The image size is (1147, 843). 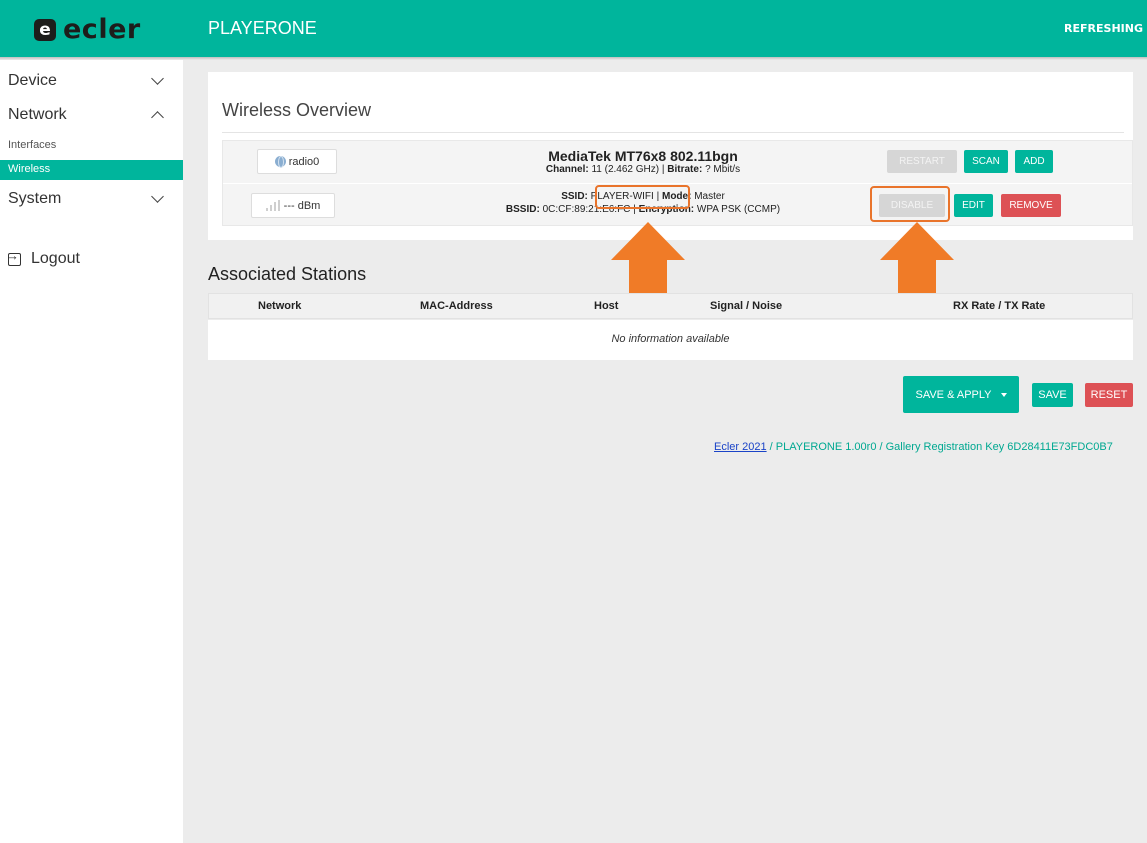 What do you see at coordinates (606, 306) in the screenshot?
I see `column-header: Host` at bounding box center [606, 306].